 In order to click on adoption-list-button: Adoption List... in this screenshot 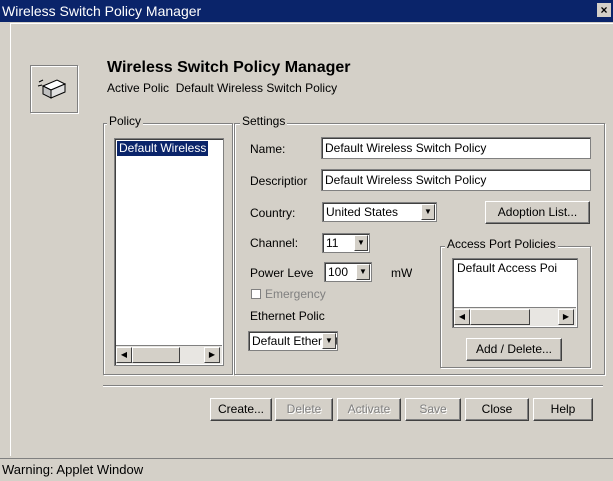, I will do `click(537, 212)`.